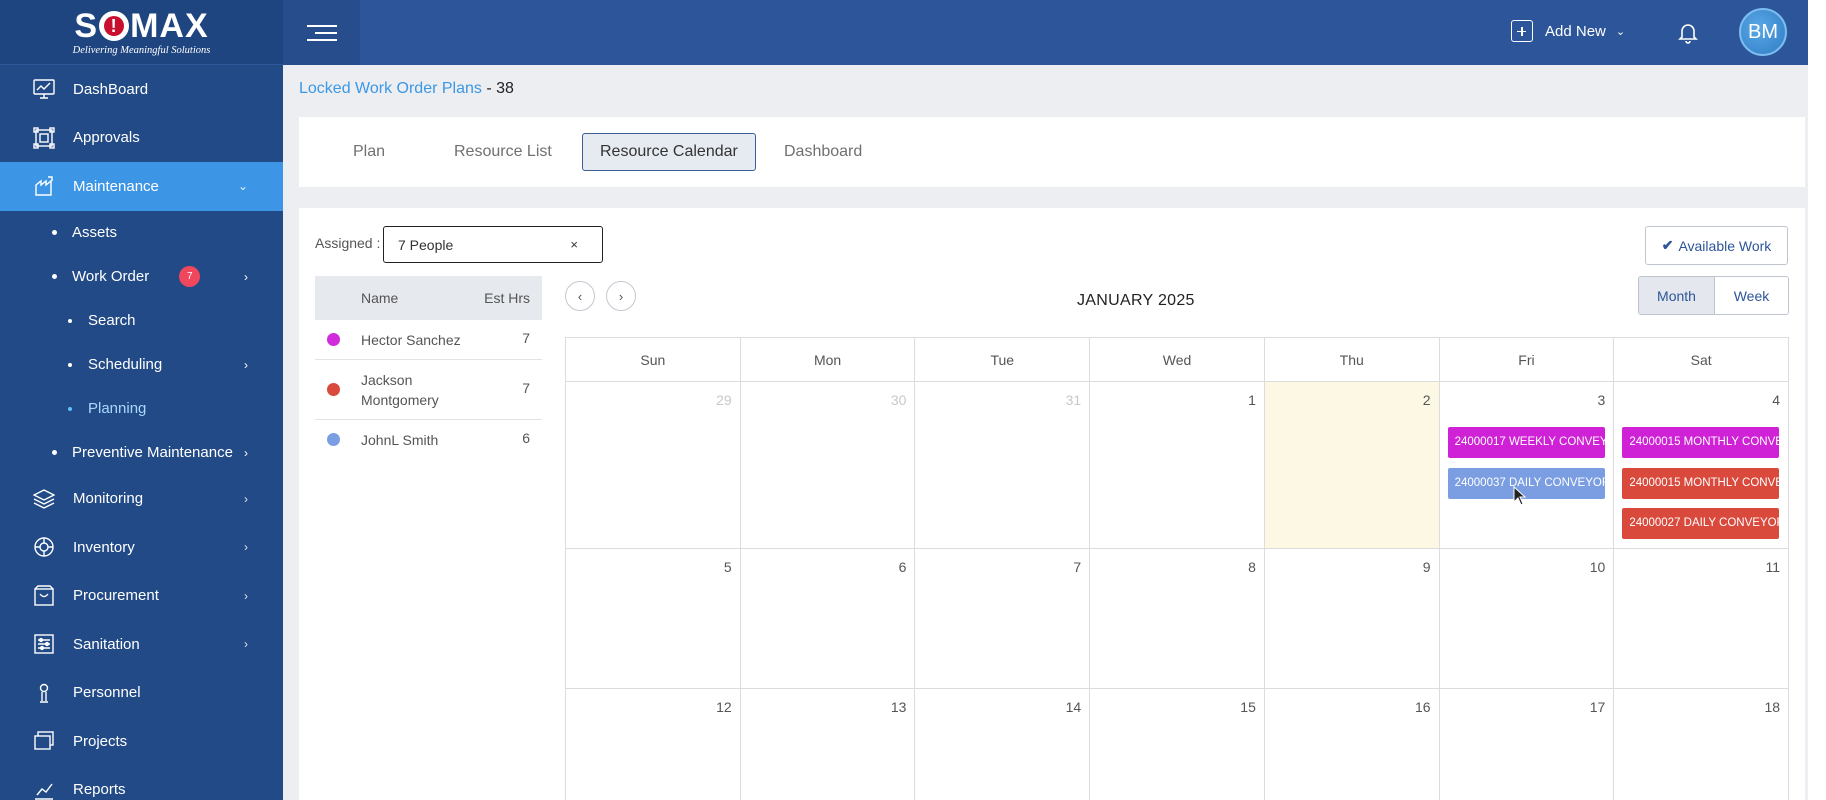 The height and width of the screenshot is (800, 1826). Describe the element at coordinates (653, 618) in the screenshot. I see `calendar-day: 5` at that location.